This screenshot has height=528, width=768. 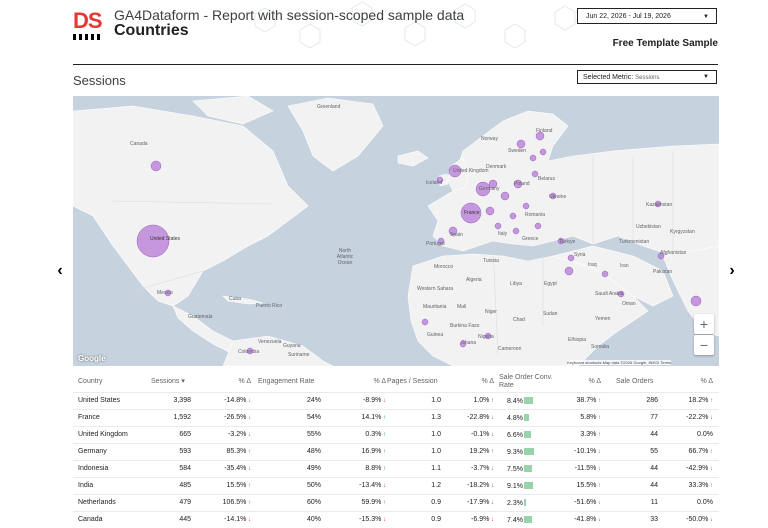 What do you see at coordinates (172, 400) in the screenshot?
I see `cell-sessions: 3,398` at bounding box center [172, 400].